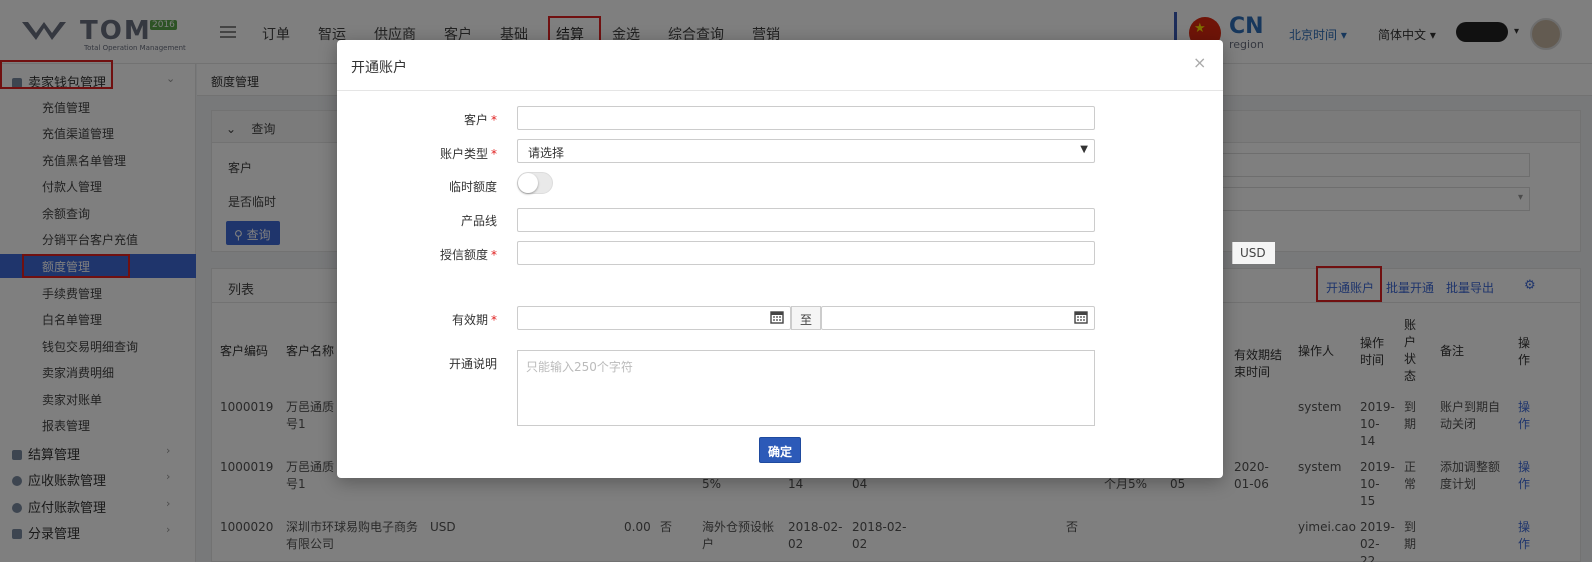 The height and width of the screenshot is (562, 1592). What do you see at coordinates (1253, 253) in the screenshot?
I see `currency-addon: USD` at bounding box center [1253, 253].